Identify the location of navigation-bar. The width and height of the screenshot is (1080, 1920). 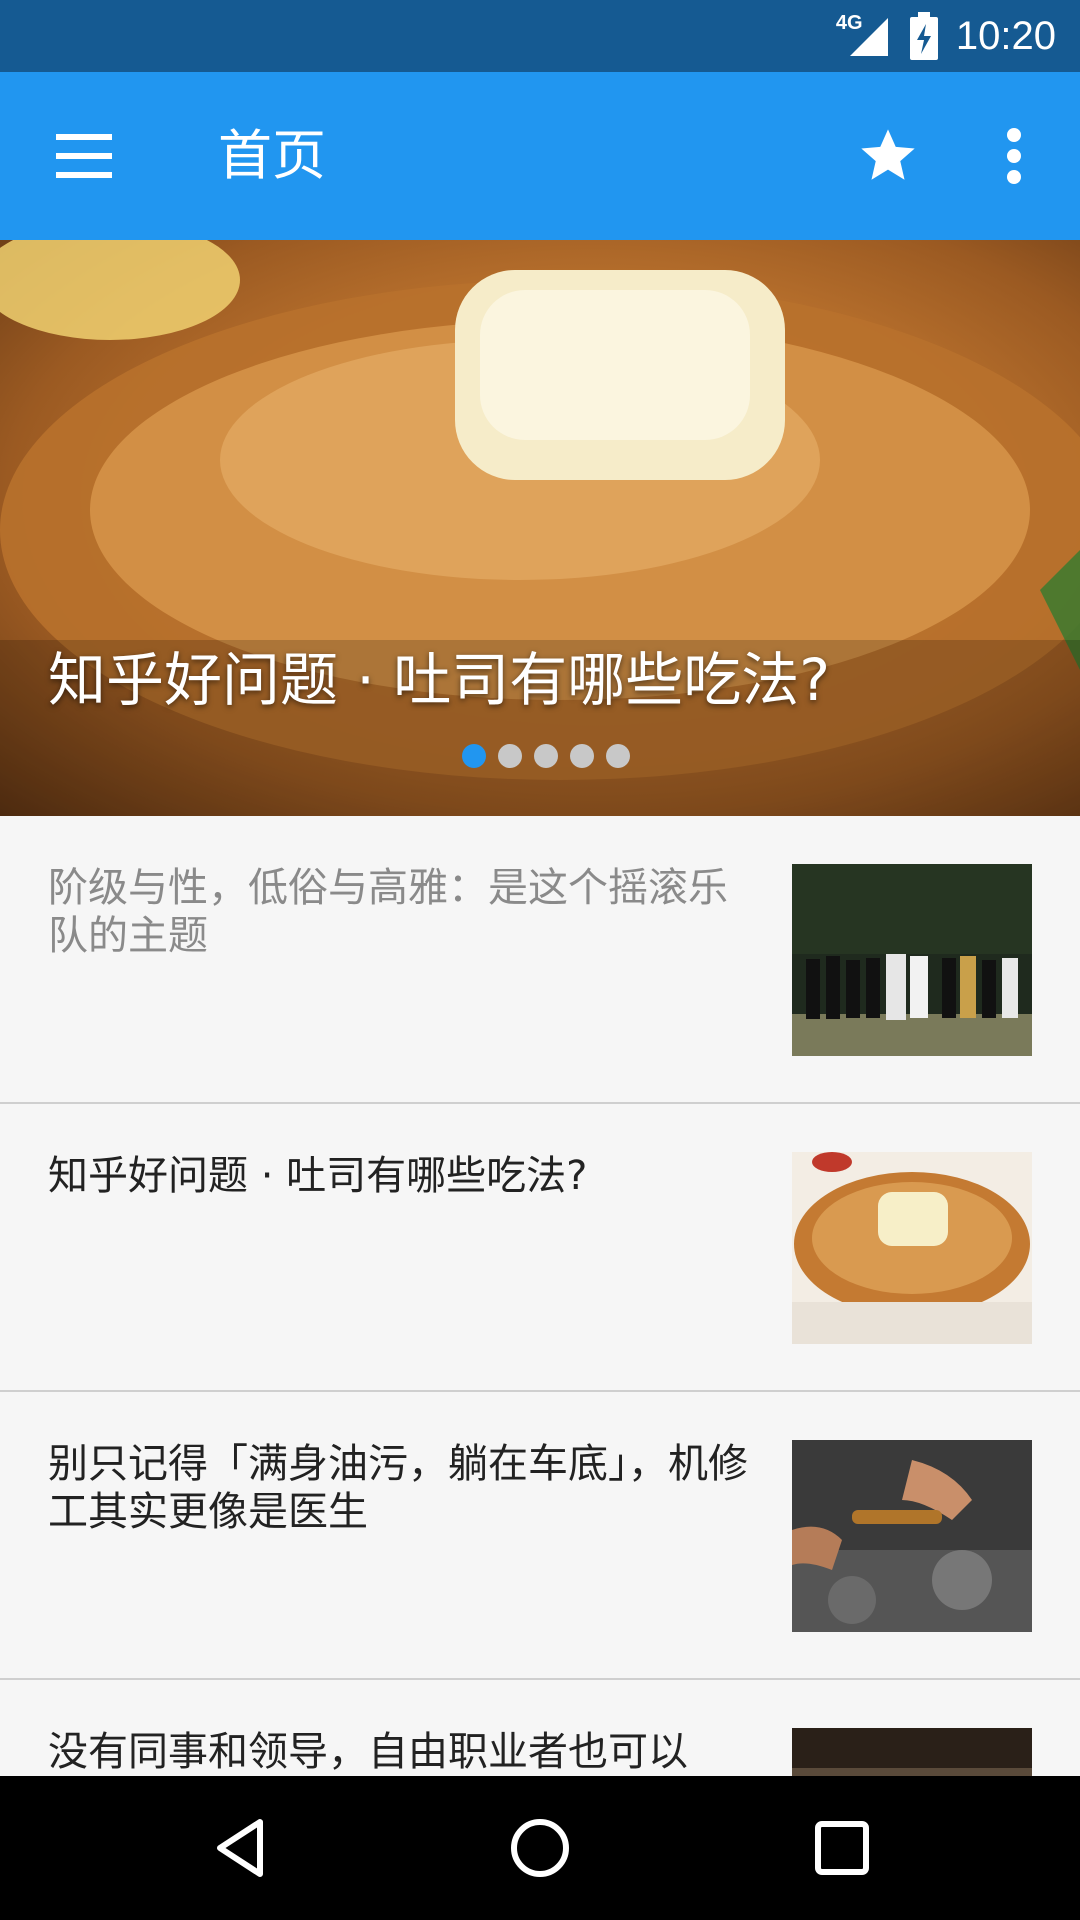
(540, 1848).